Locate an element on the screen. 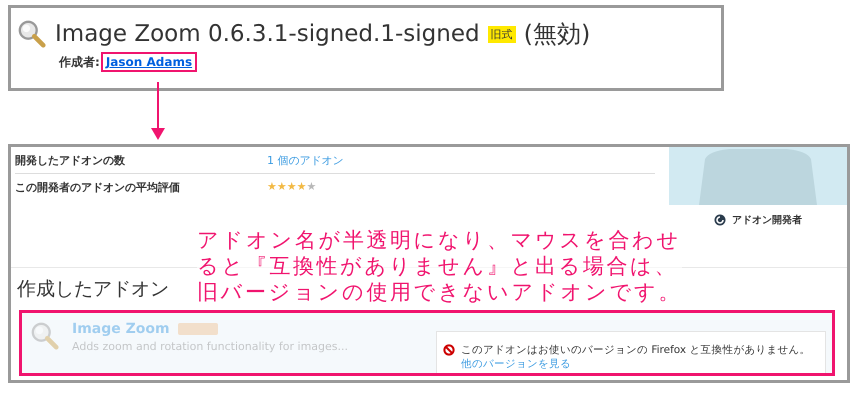 Image resolution: width=856 pixels, height=400 pixels. callout-arrow is located at coordinates (158, 112).